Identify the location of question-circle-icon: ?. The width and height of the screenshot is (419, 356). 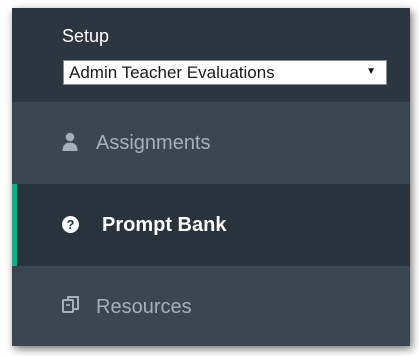
(73, 225).